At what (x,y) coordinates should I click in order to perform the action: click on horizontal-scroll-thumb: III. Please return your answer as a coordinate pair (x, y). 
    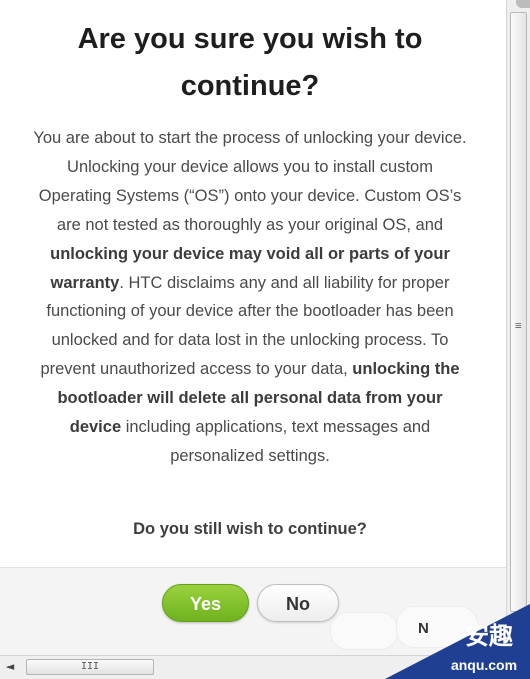
    Looking at the image, I should click on (90, 667).